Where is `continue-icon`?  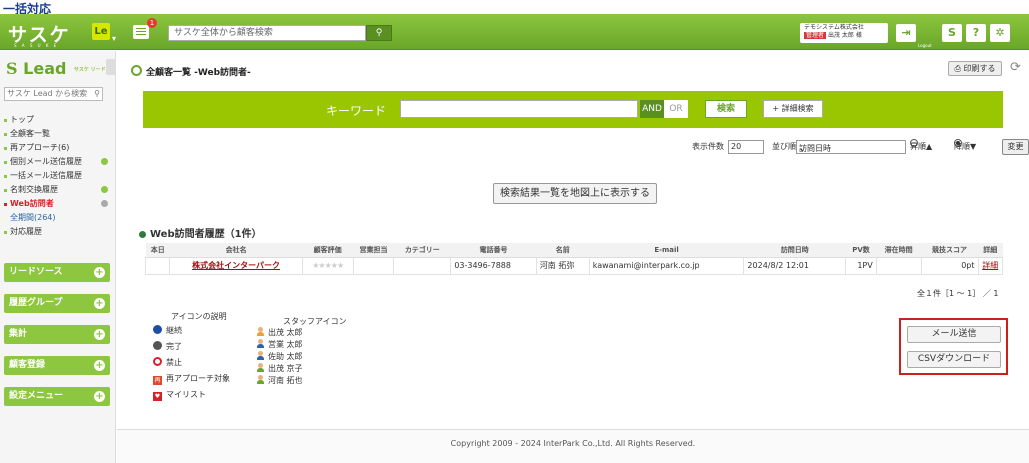
continue-icon is located at coordinates (157, 329).